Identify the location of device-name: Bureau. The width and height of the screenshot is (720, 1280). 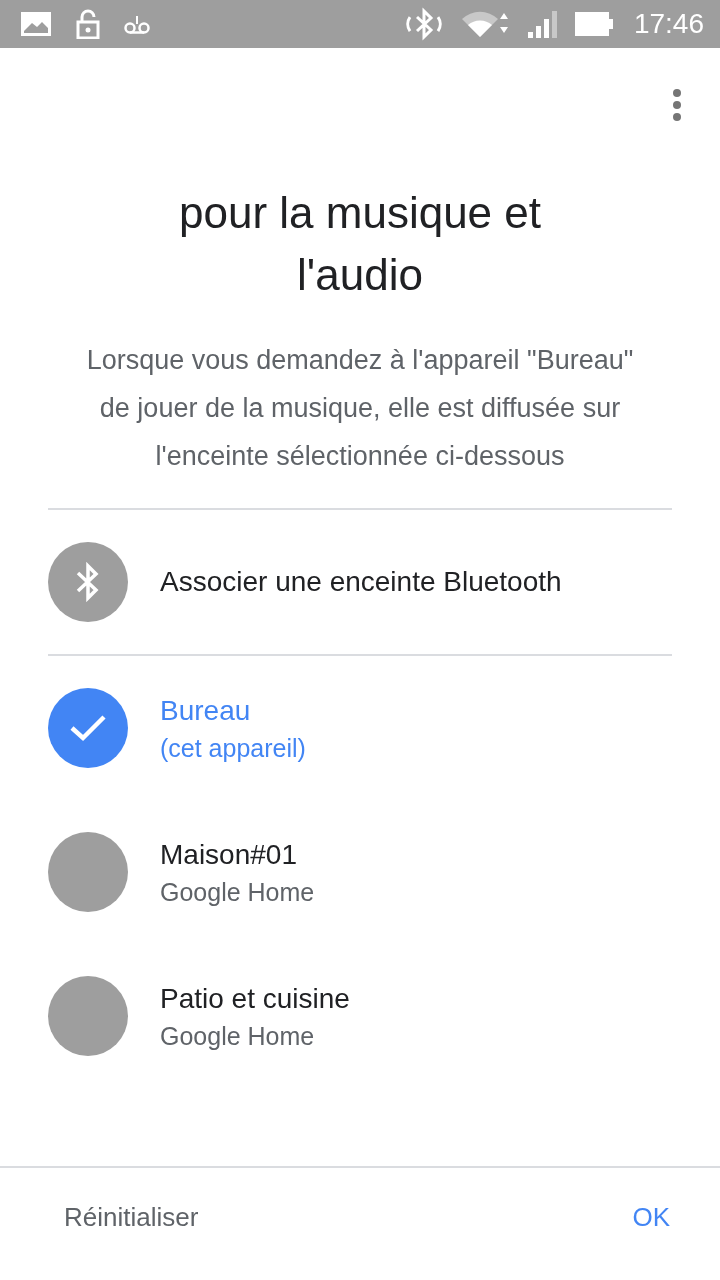
(206, 711).